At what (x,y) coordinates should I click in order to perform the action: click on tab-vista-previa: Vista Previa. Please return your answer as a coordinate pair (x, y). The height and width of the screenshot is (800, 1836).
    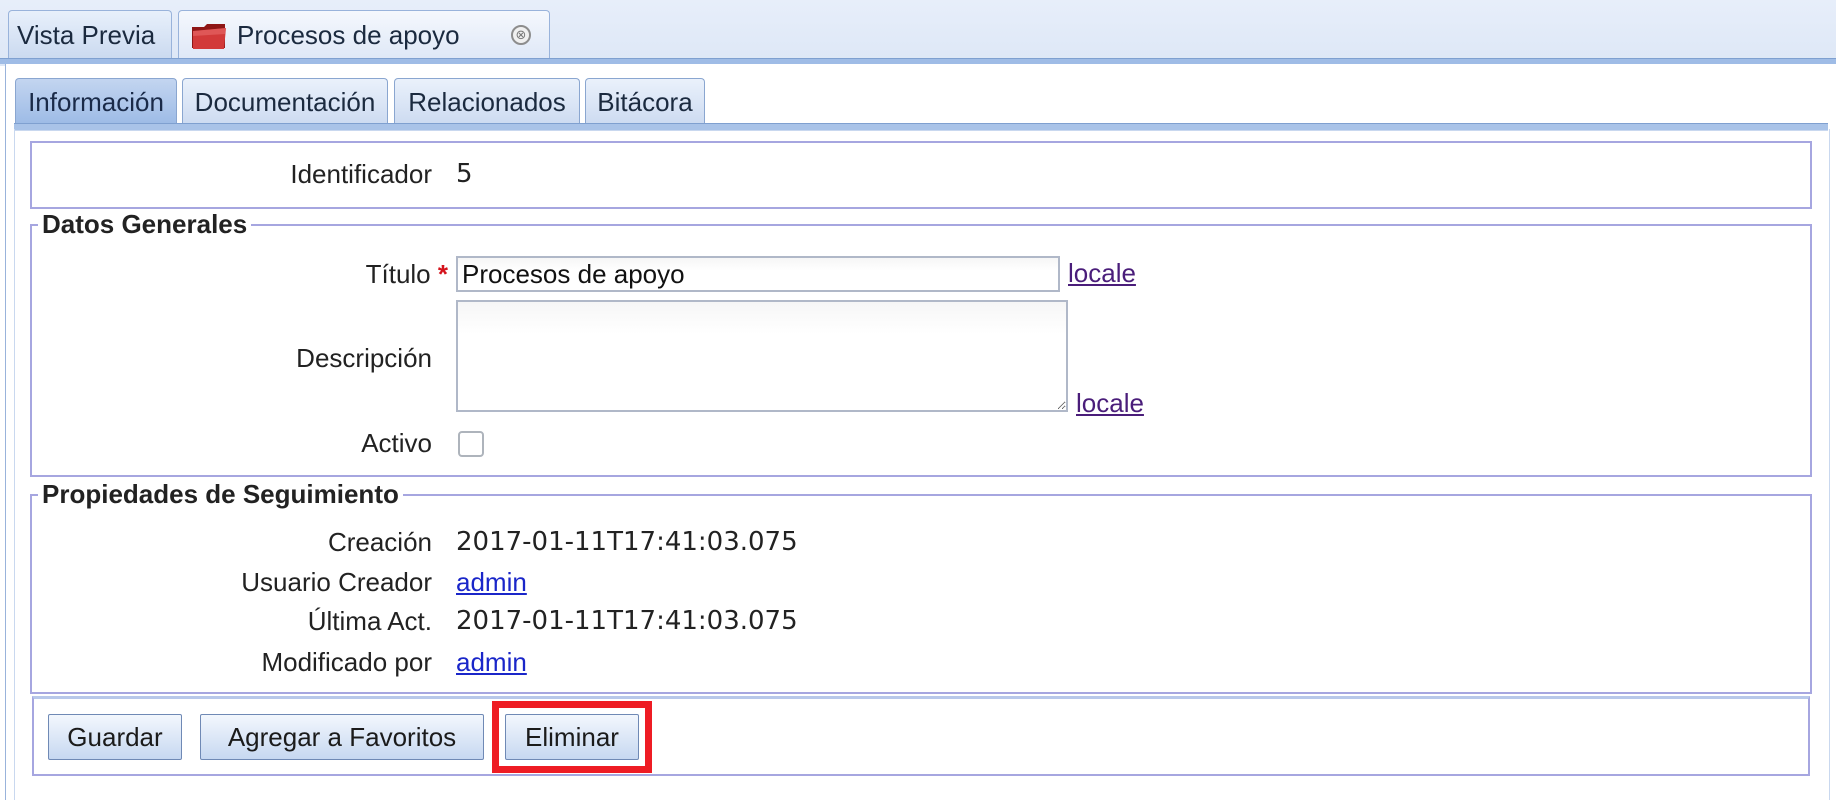
    Looking at the image, I should click on (90, 34).